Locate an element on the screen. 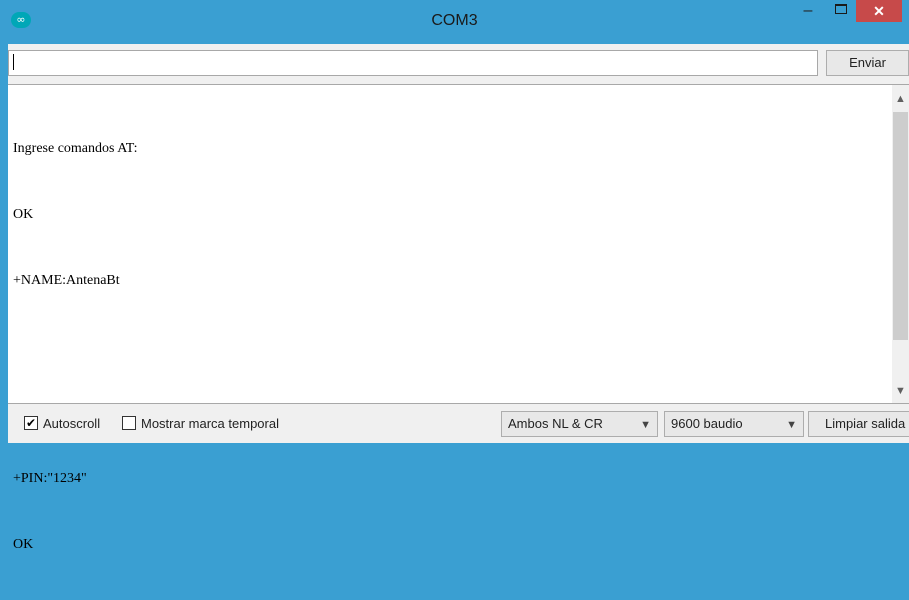  command-input is located at coordinates (413, 63).